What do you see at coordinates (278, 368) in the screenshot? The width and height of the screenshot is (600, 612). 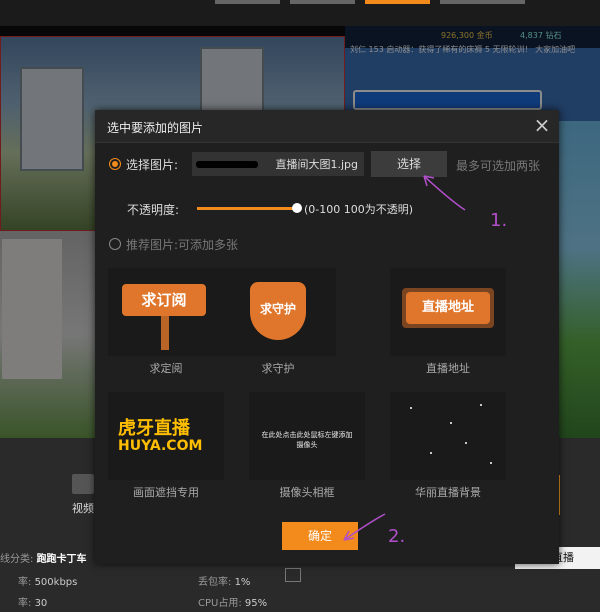 I see `tile-caption: 求守护` at bounding box center [278, 368].